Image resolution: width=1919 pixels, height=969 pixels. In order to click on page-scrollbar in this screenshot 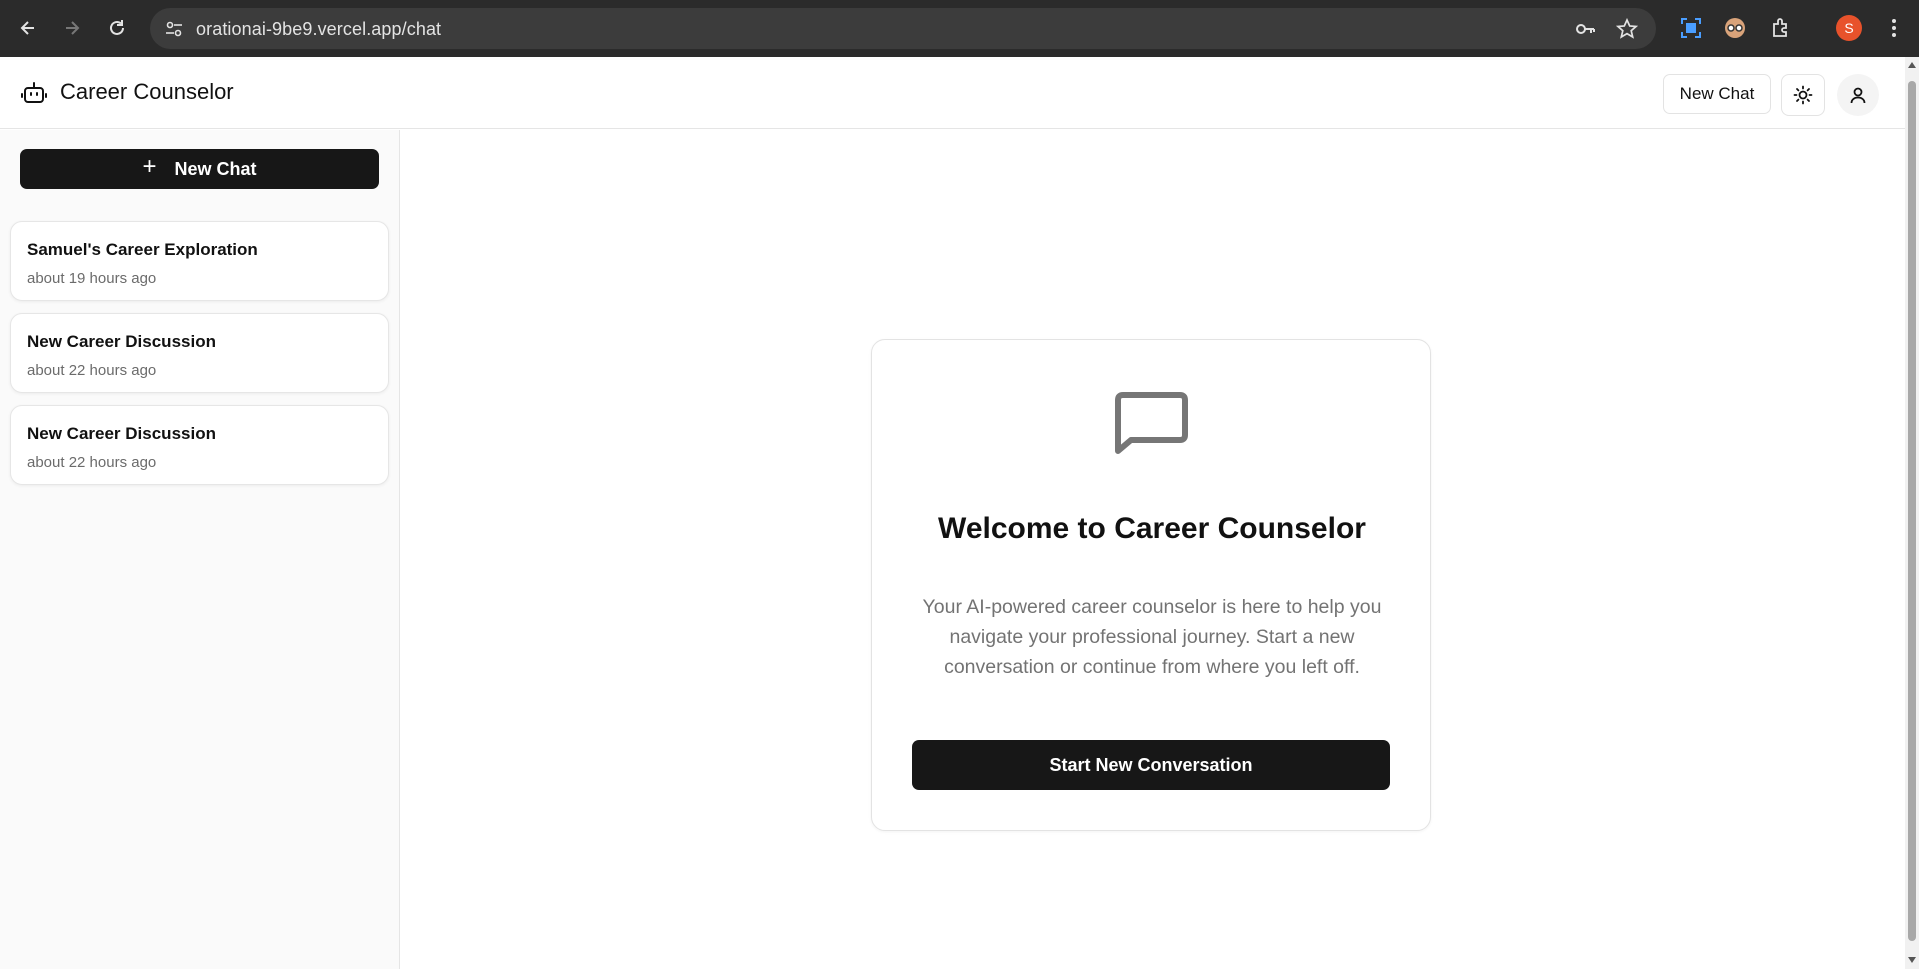, I will do `click(1912, 513)`.